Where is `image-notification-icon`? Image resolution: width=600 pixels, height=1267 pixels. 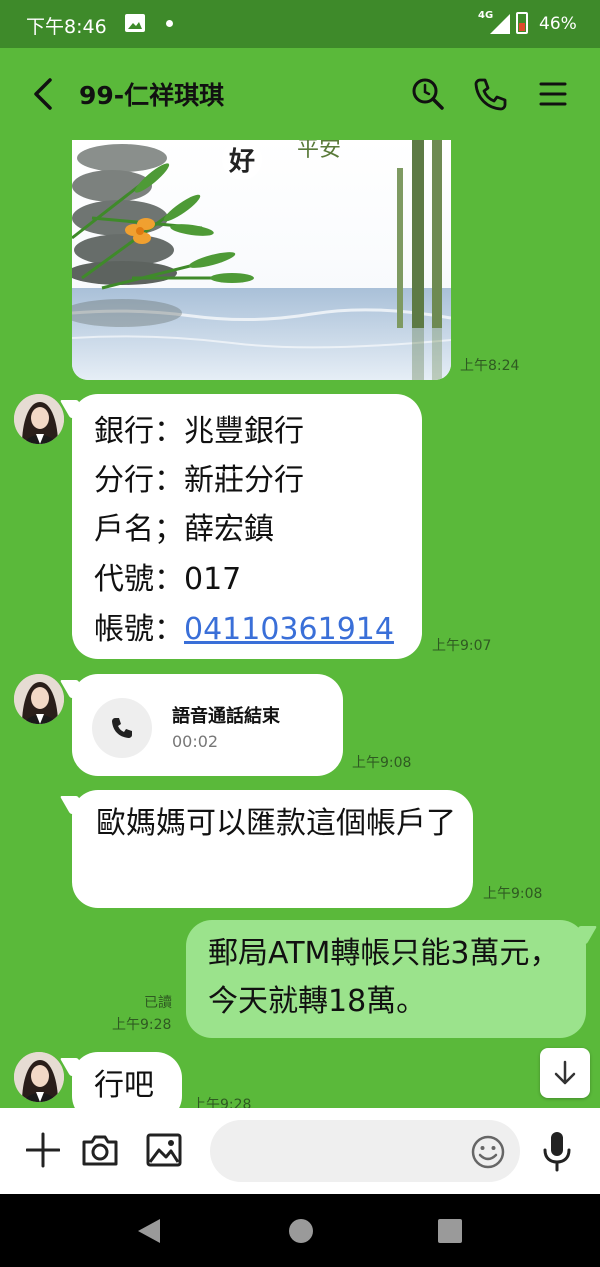
image-notification-icon is located at coordinates (135, 23).